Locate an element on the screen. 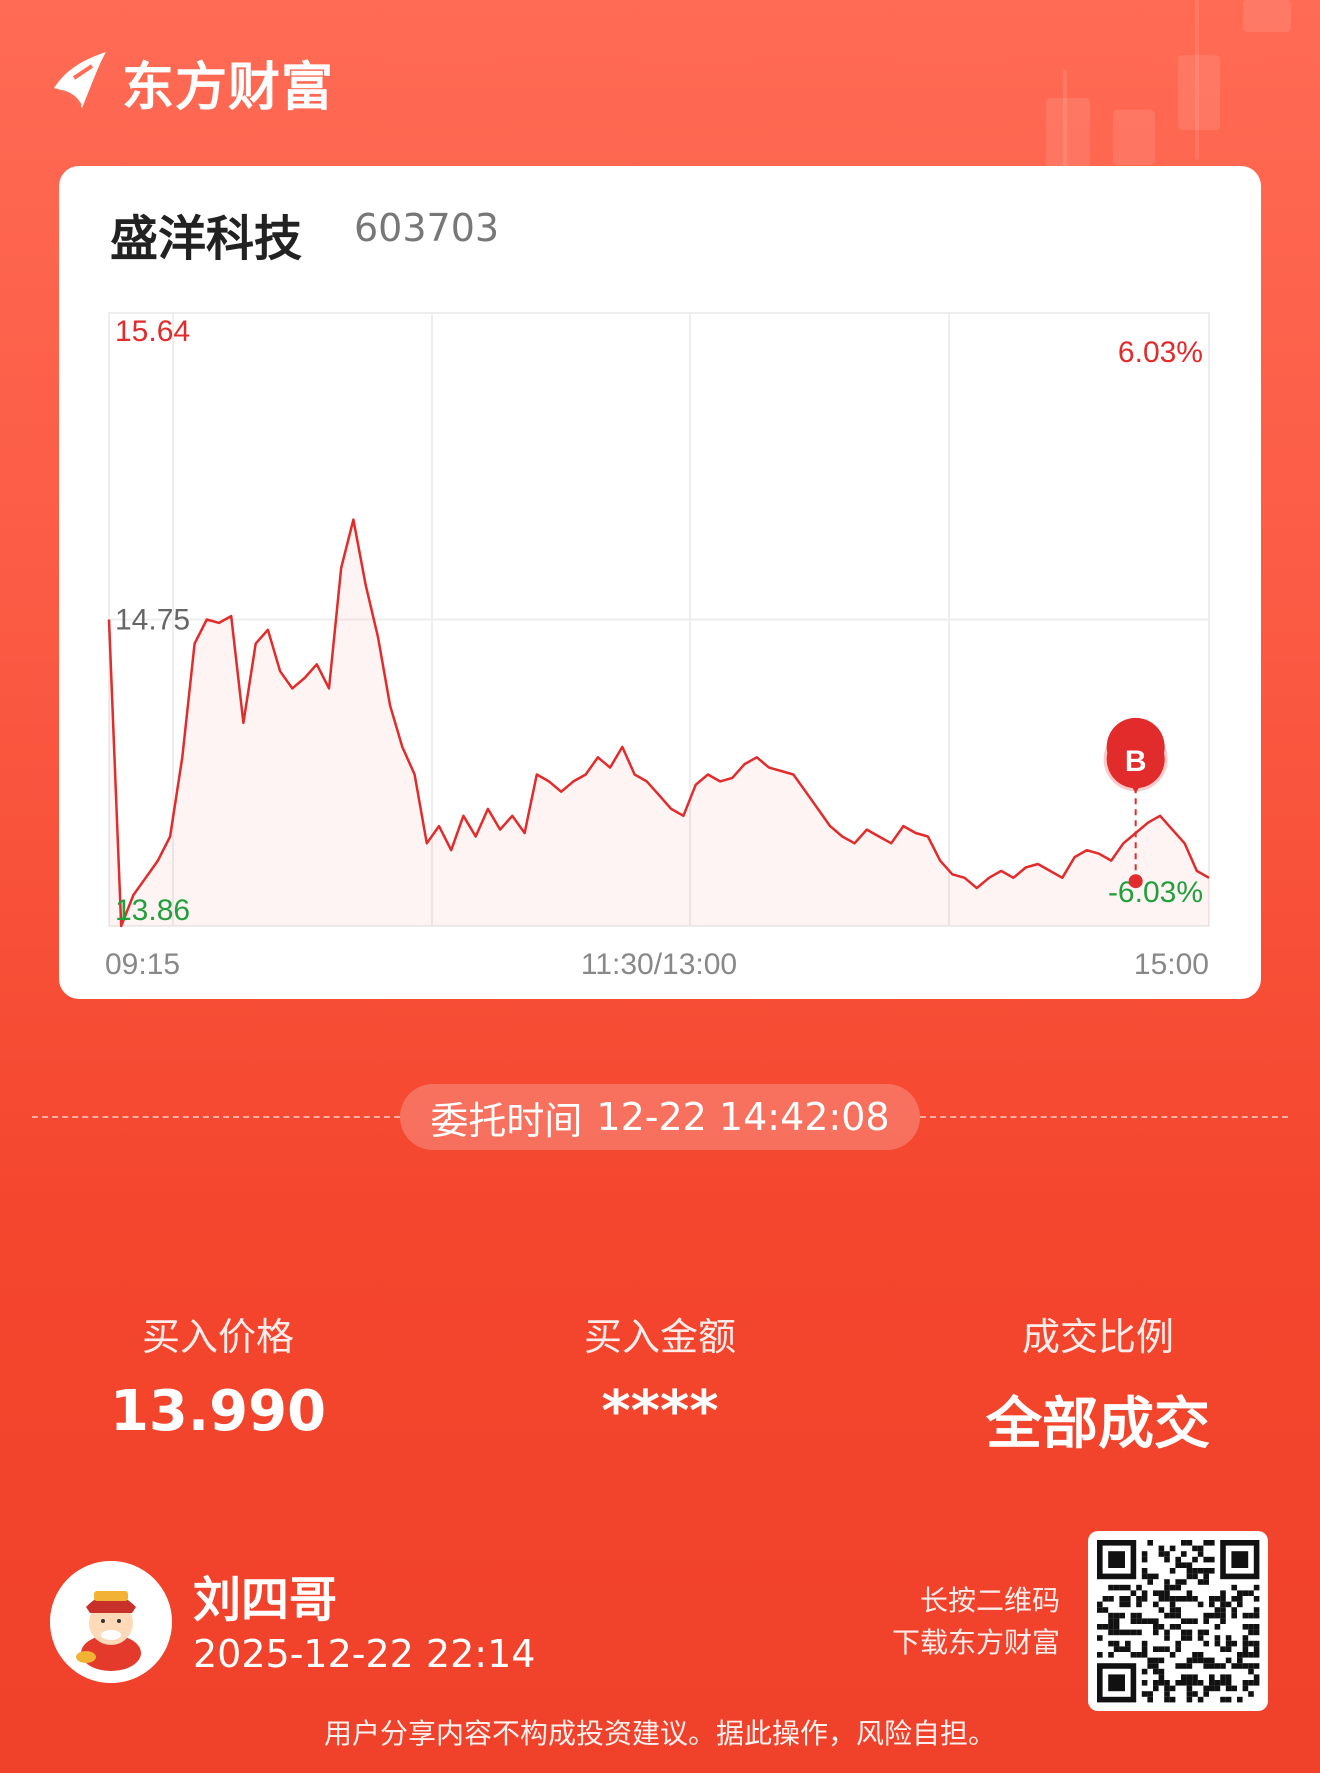 The image size is (1320, 1773). user-name: 刘四哥 is located at coordinates (265, 1600).